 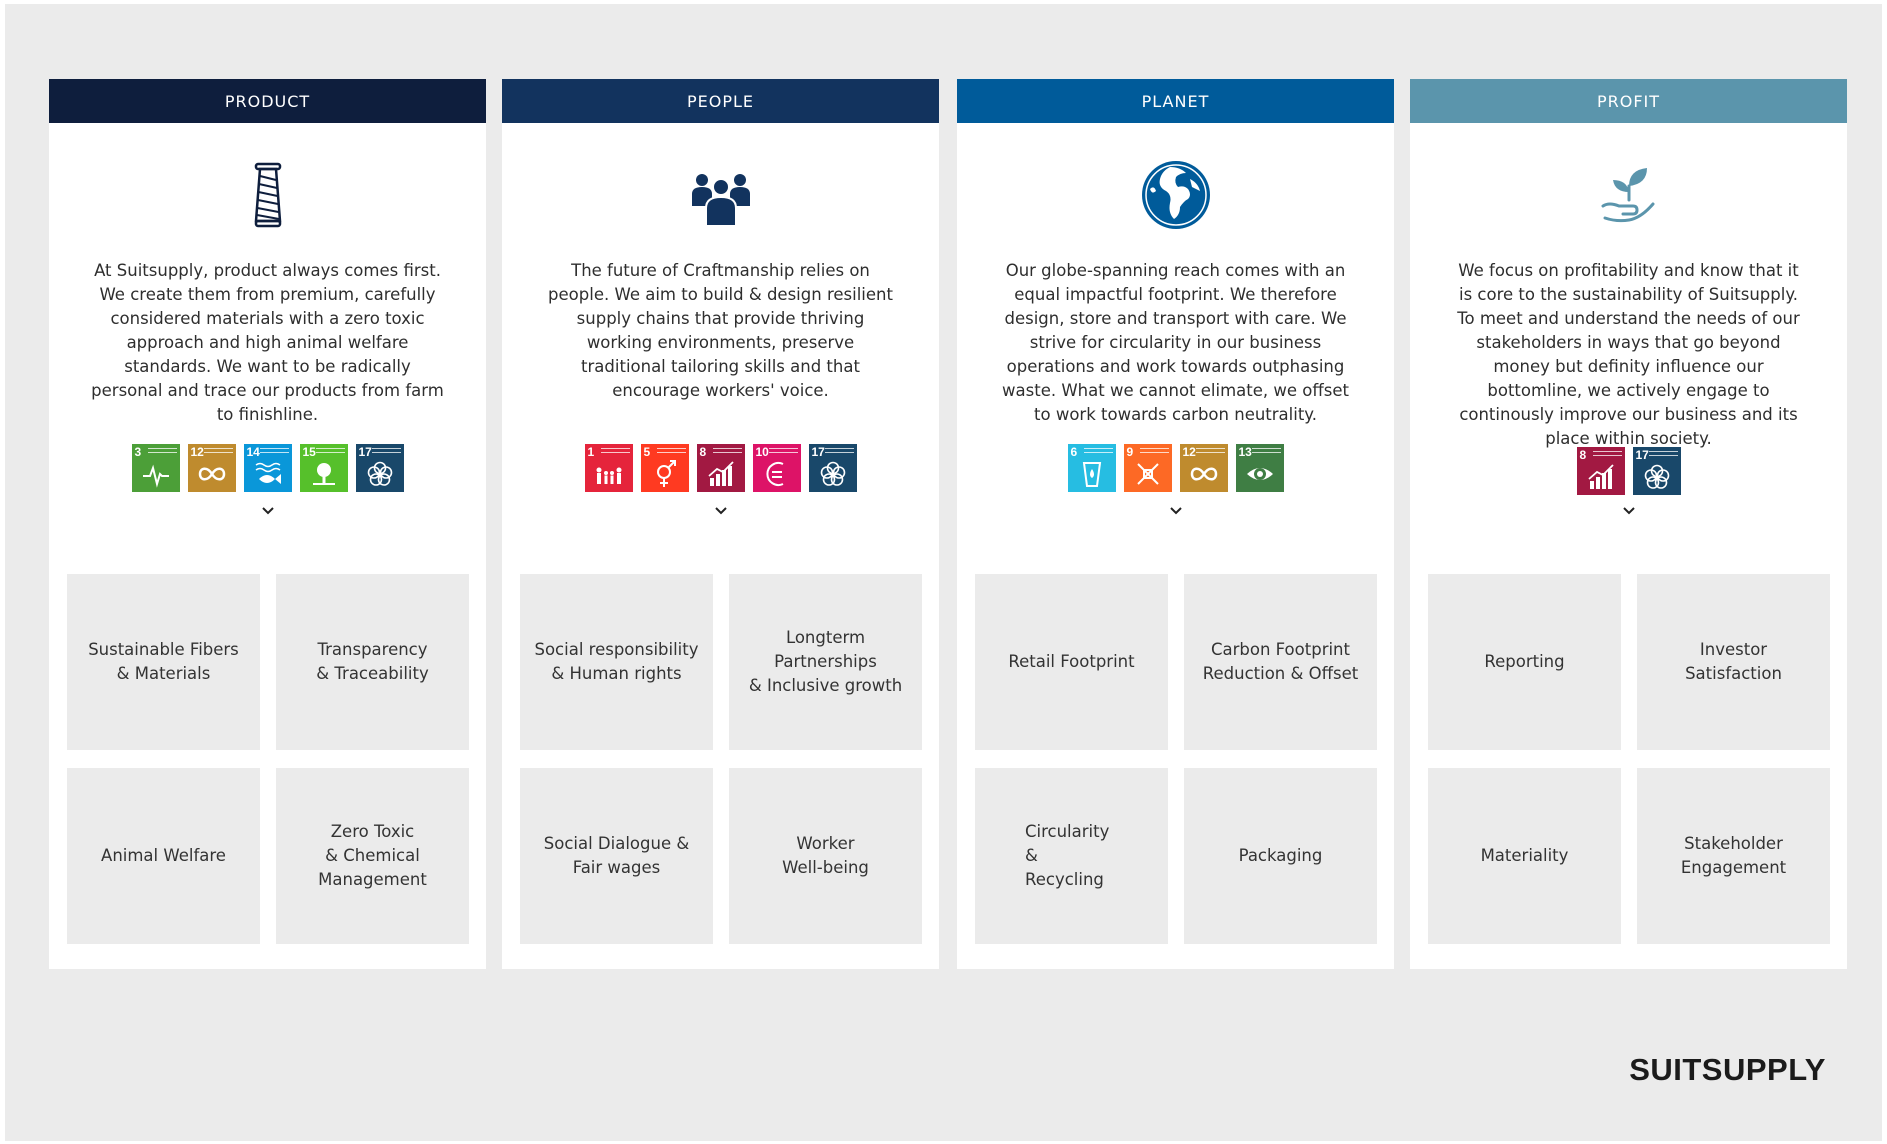 I want to click on topic-tile: Transparency & Traceability, so click(x=372, y=662).